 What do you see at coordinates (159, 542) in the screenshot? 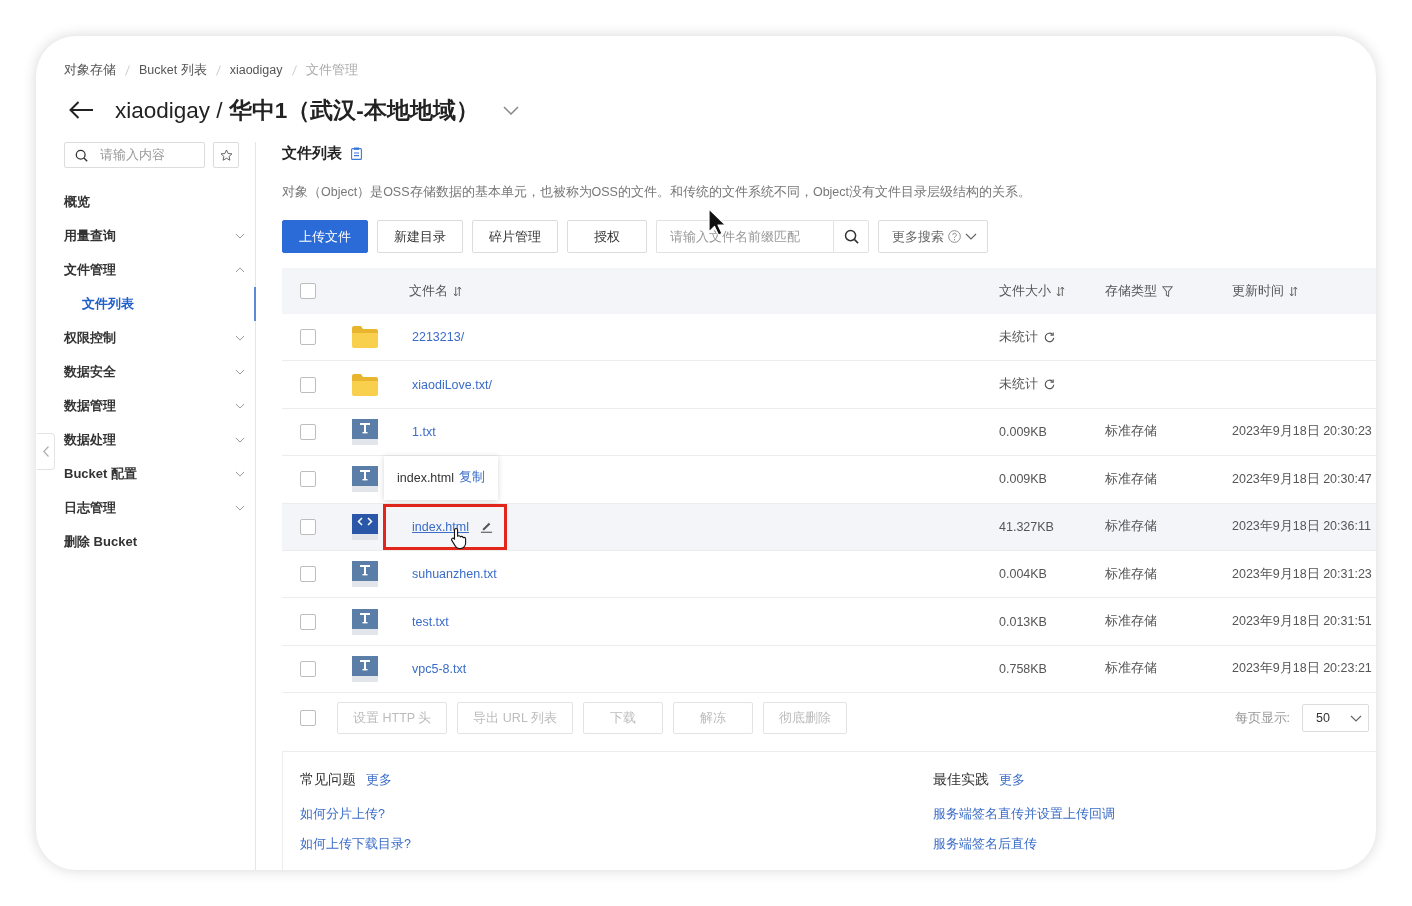
I see `sidebar-item: 删除 Bucket` at bounding box center [159, 542].